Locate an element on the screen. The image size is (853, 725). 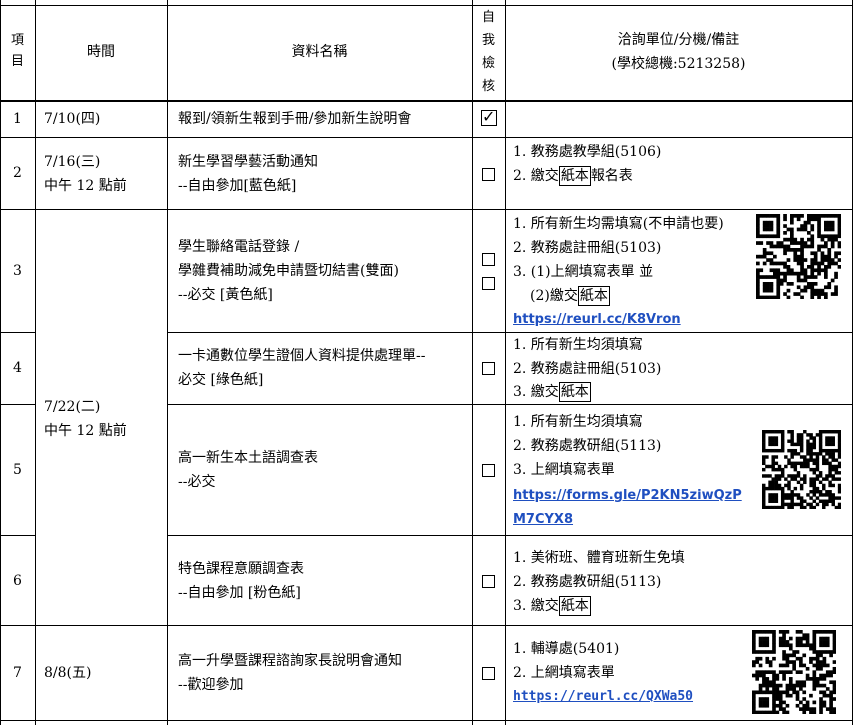
row-6-doc-name: 特色課程意願調查表 is located at coordinates (241, 569).